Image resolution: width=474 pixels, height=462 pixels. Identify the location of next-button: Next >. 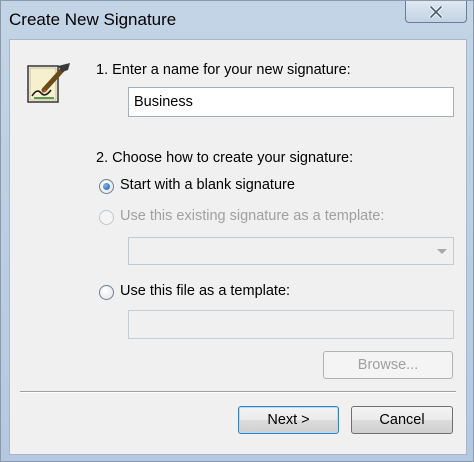
(288, 420).